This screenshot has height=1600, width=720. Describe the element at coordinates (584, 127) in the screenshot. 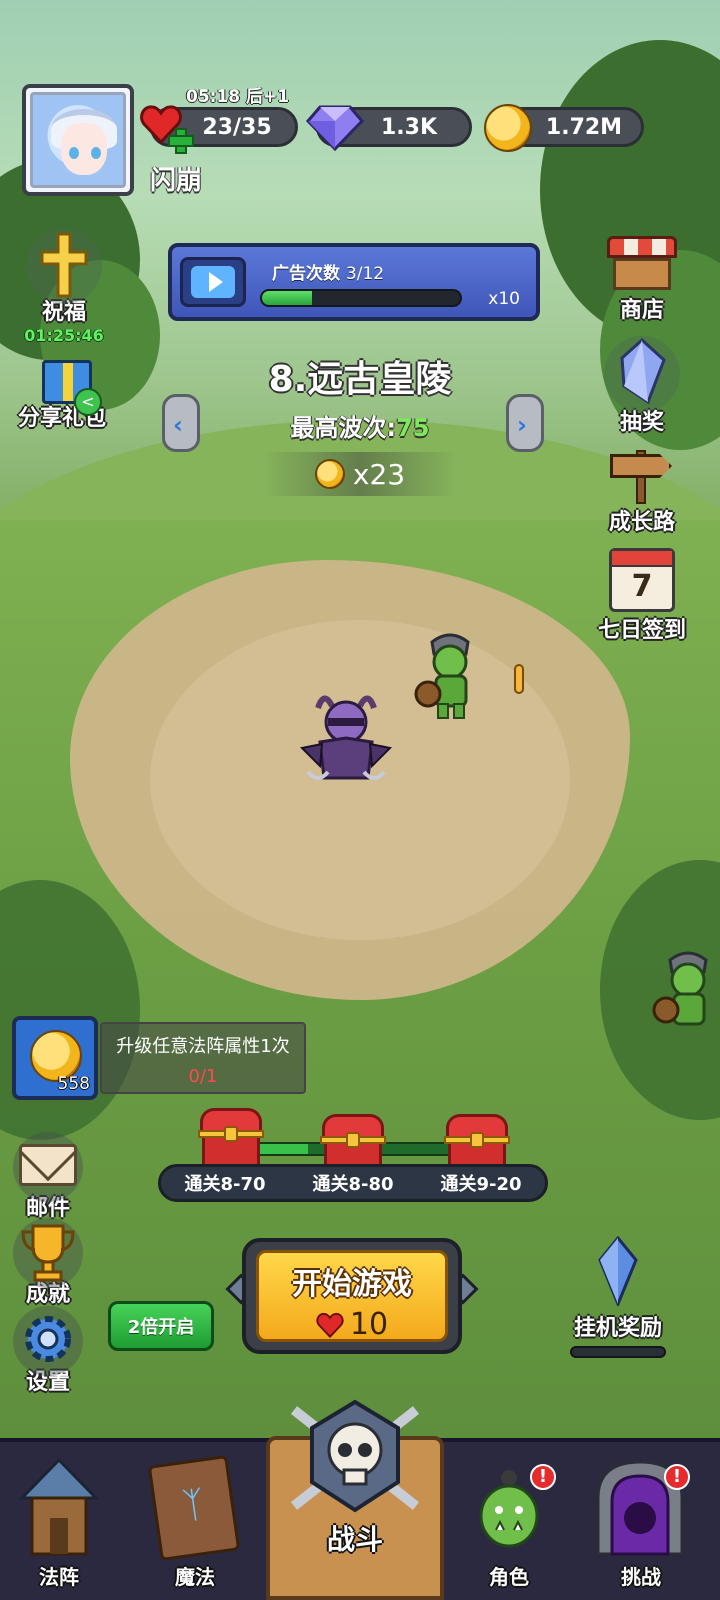

I see `gold-value: 1.72M` at that location.